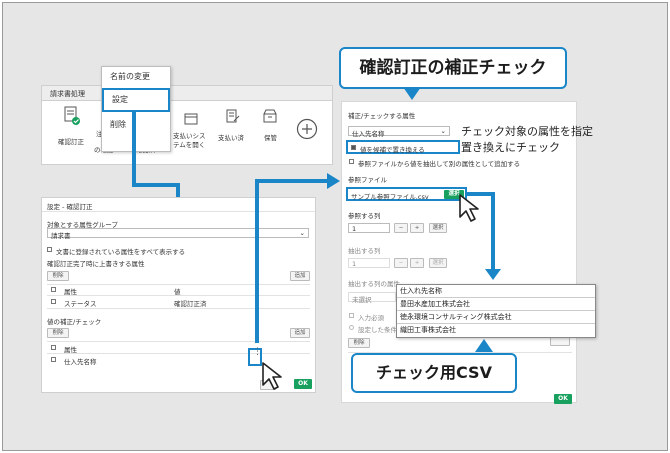 The width and height of the screenshot is (670, 453). What do you see at coordinates (371, 318) in the screenshot?
I see `required-label: 入力必須` at bounding box center [371, 318].